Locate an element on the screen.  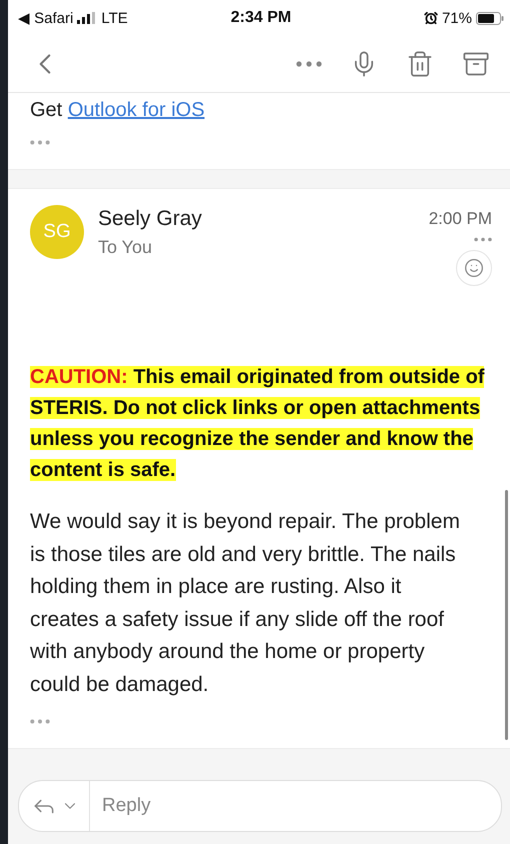
show-more-button is located at coordinates (40, 721).